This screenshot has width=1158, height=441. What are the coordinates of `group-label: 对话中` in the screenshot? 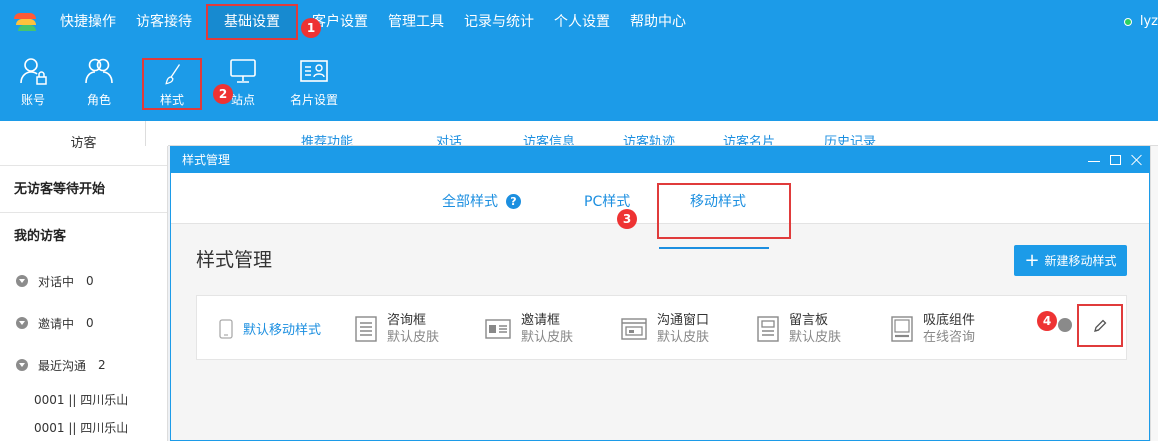 It's located at (56, 281).